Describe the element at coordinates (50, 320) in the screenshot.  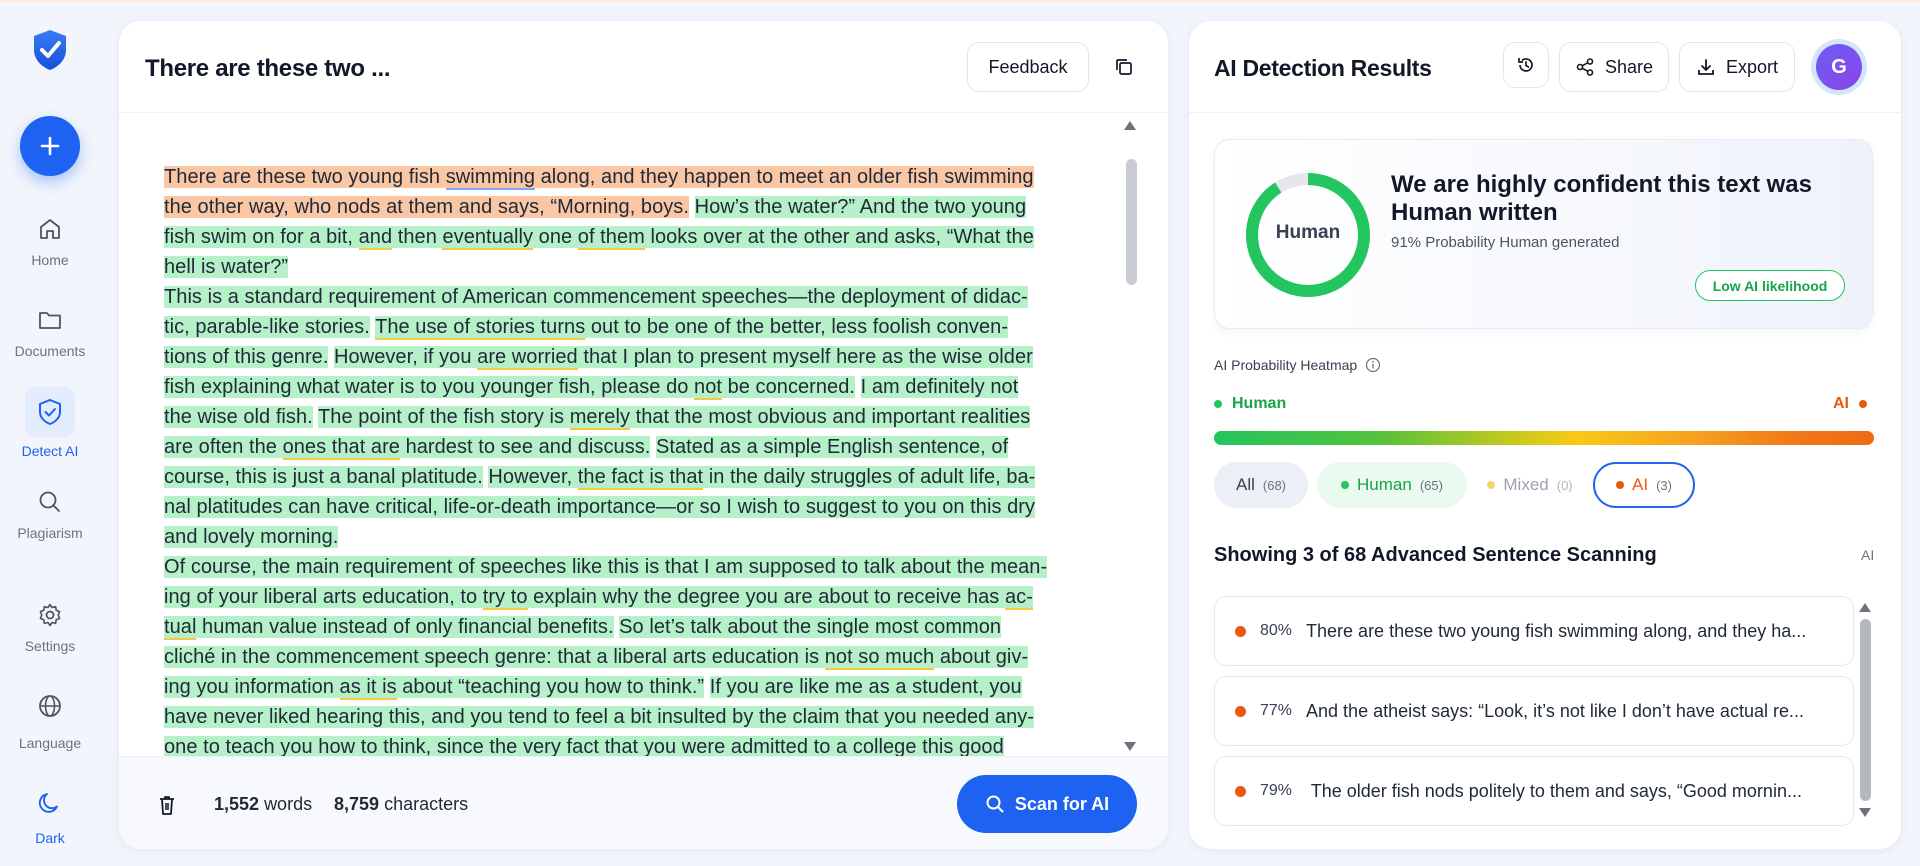
I see `folder-icon` at that location.